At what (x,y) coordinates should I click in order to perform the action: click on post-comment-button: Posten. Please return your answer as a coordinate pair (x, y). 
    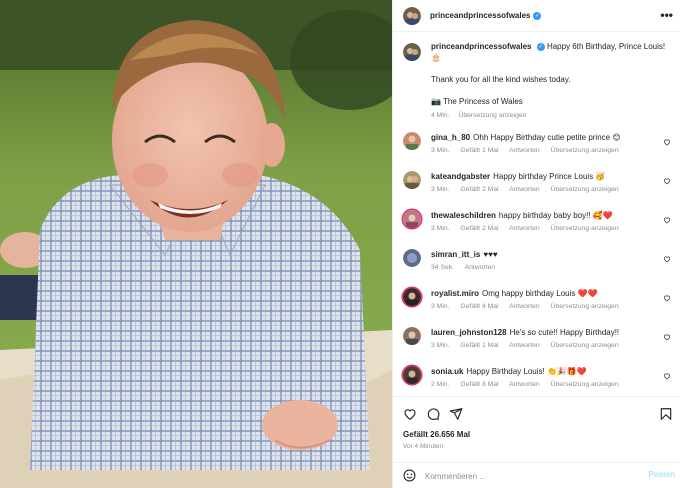
    Looking at the image, I should click on (661, 474).